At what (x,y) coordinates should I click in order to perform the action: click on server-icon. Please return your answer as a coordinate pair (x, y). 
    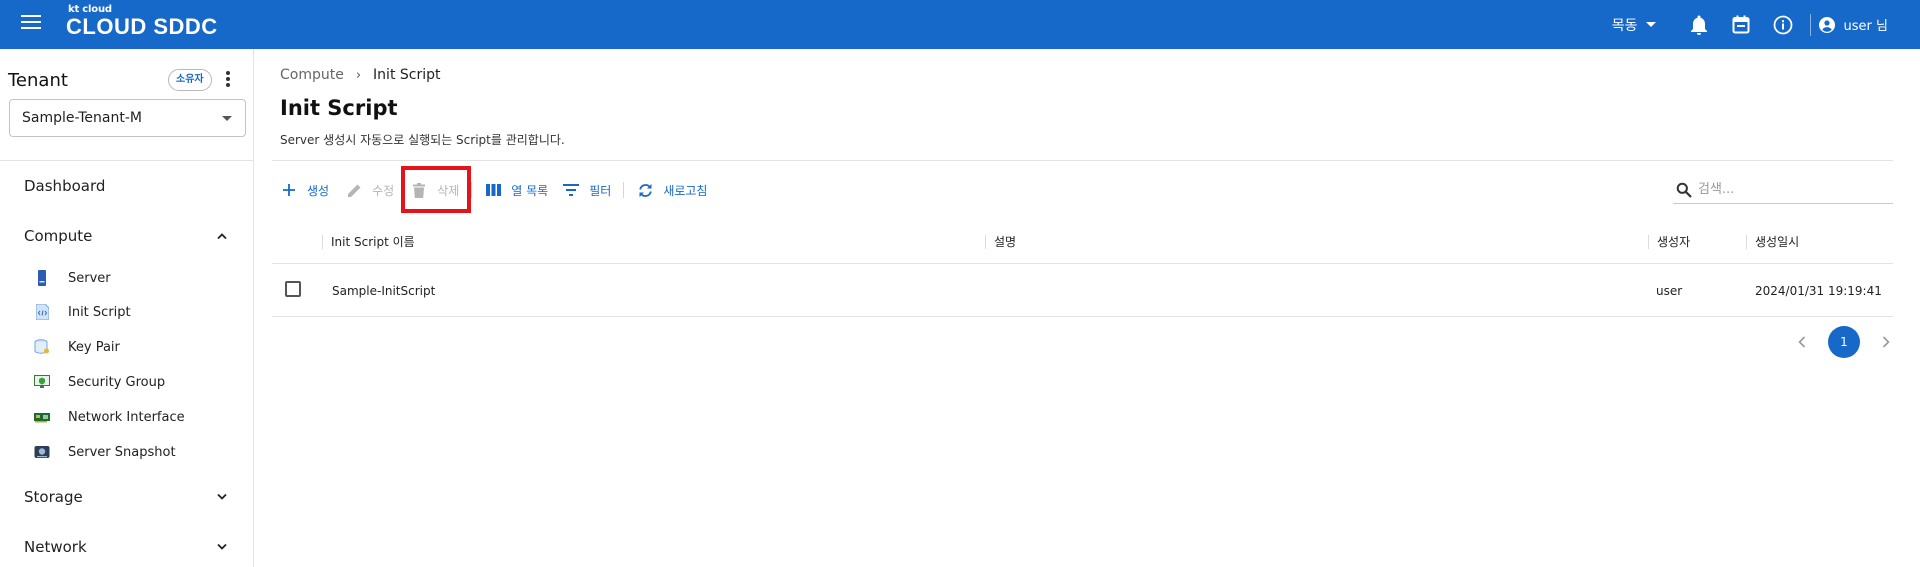
    Looking at the image, I should click on (42, 278).